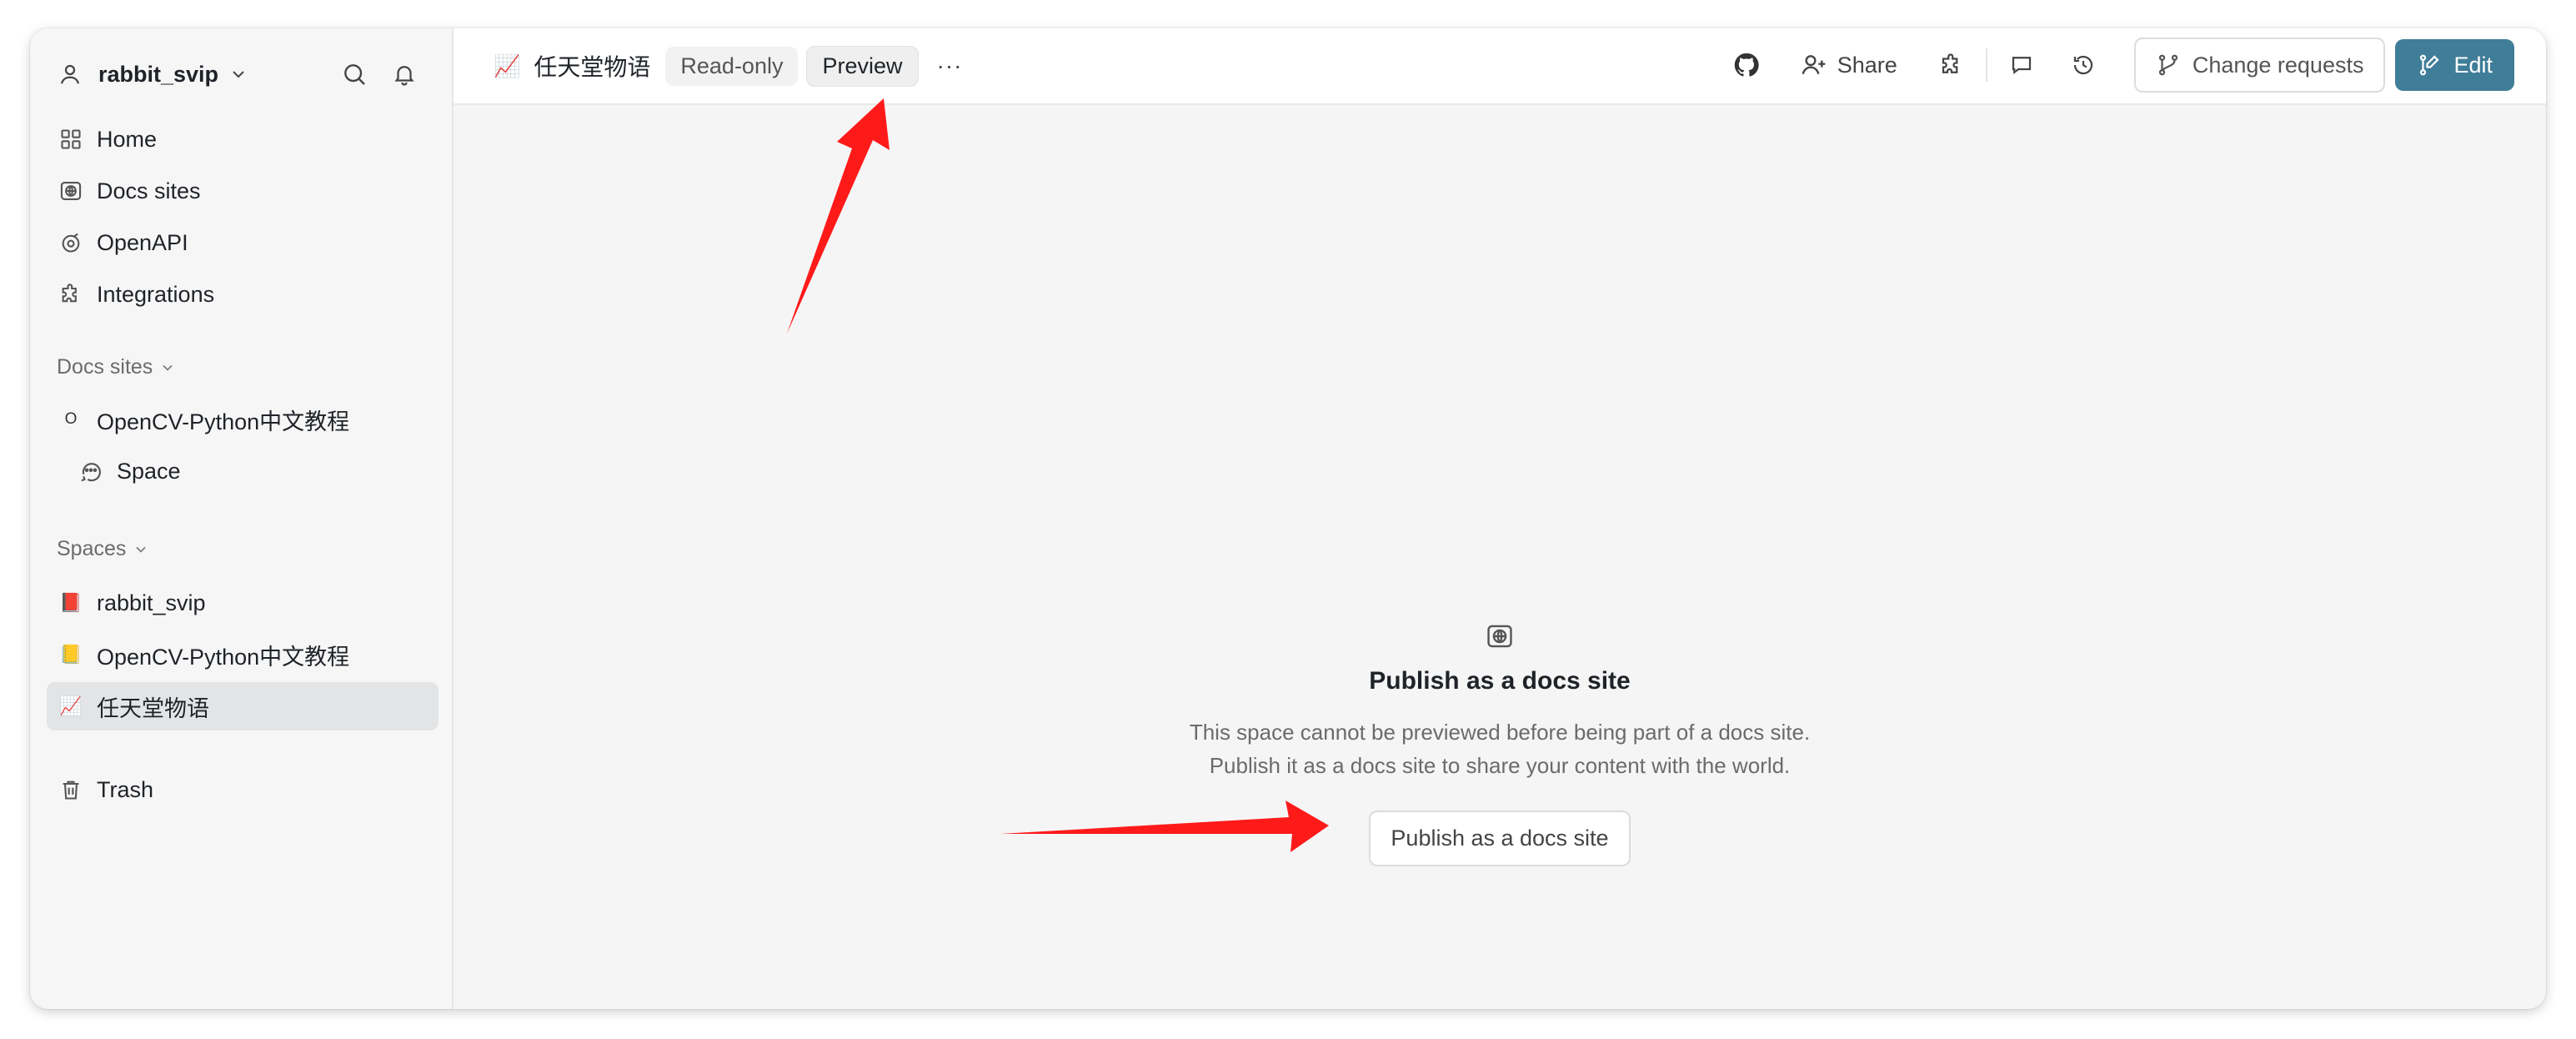 The image size is (2576, 1039). I want to click on comment-icon, so click(2021, 65).